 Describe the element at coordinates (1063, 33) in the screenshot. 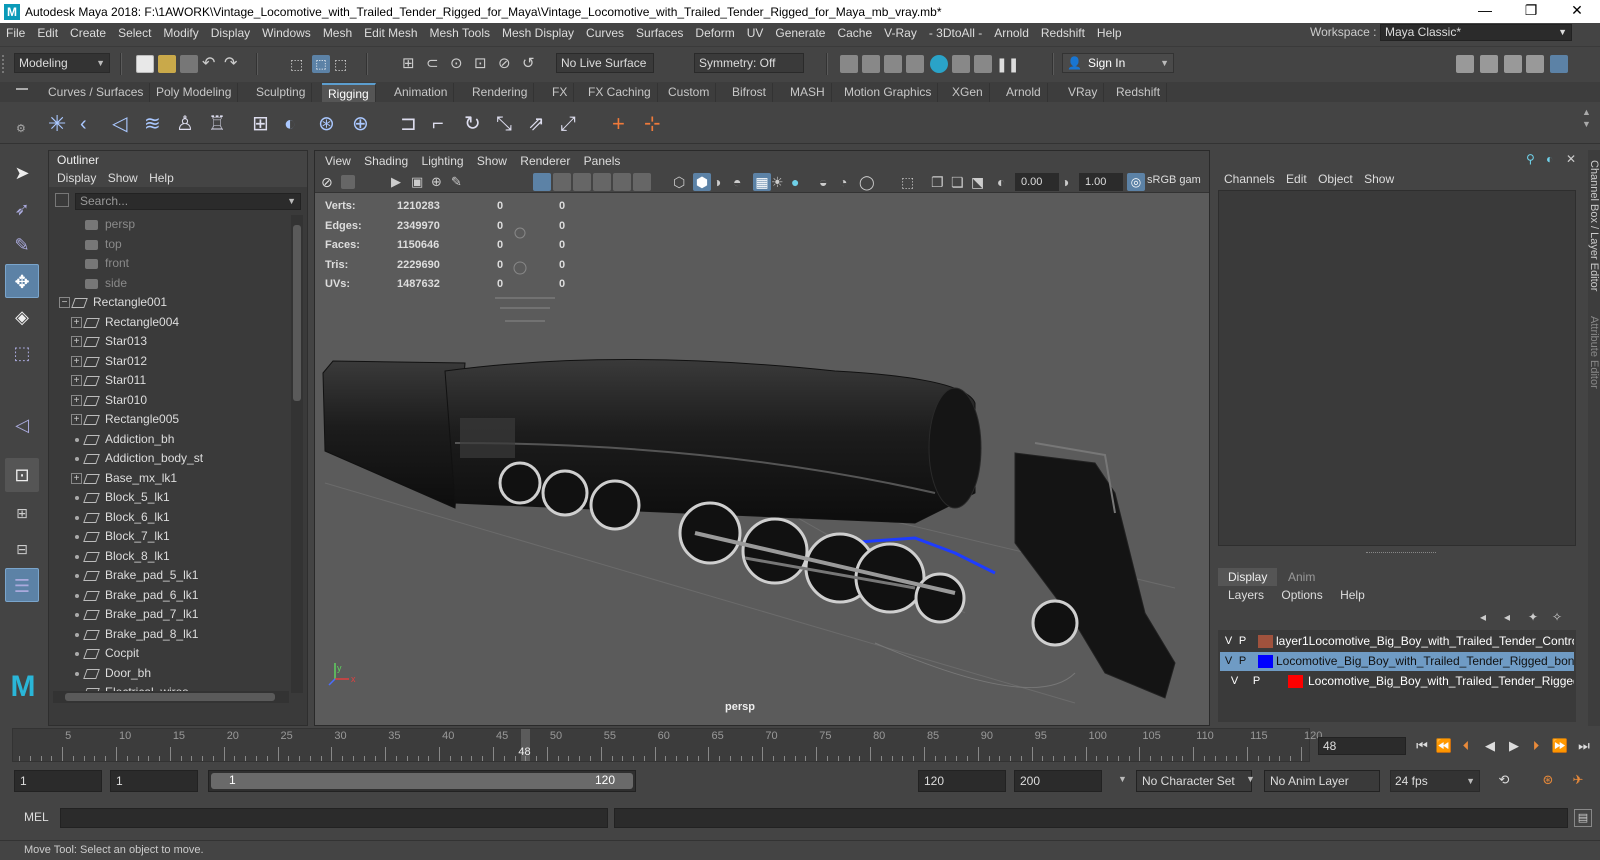

I see `menu-redshift: Redshift` at that location.